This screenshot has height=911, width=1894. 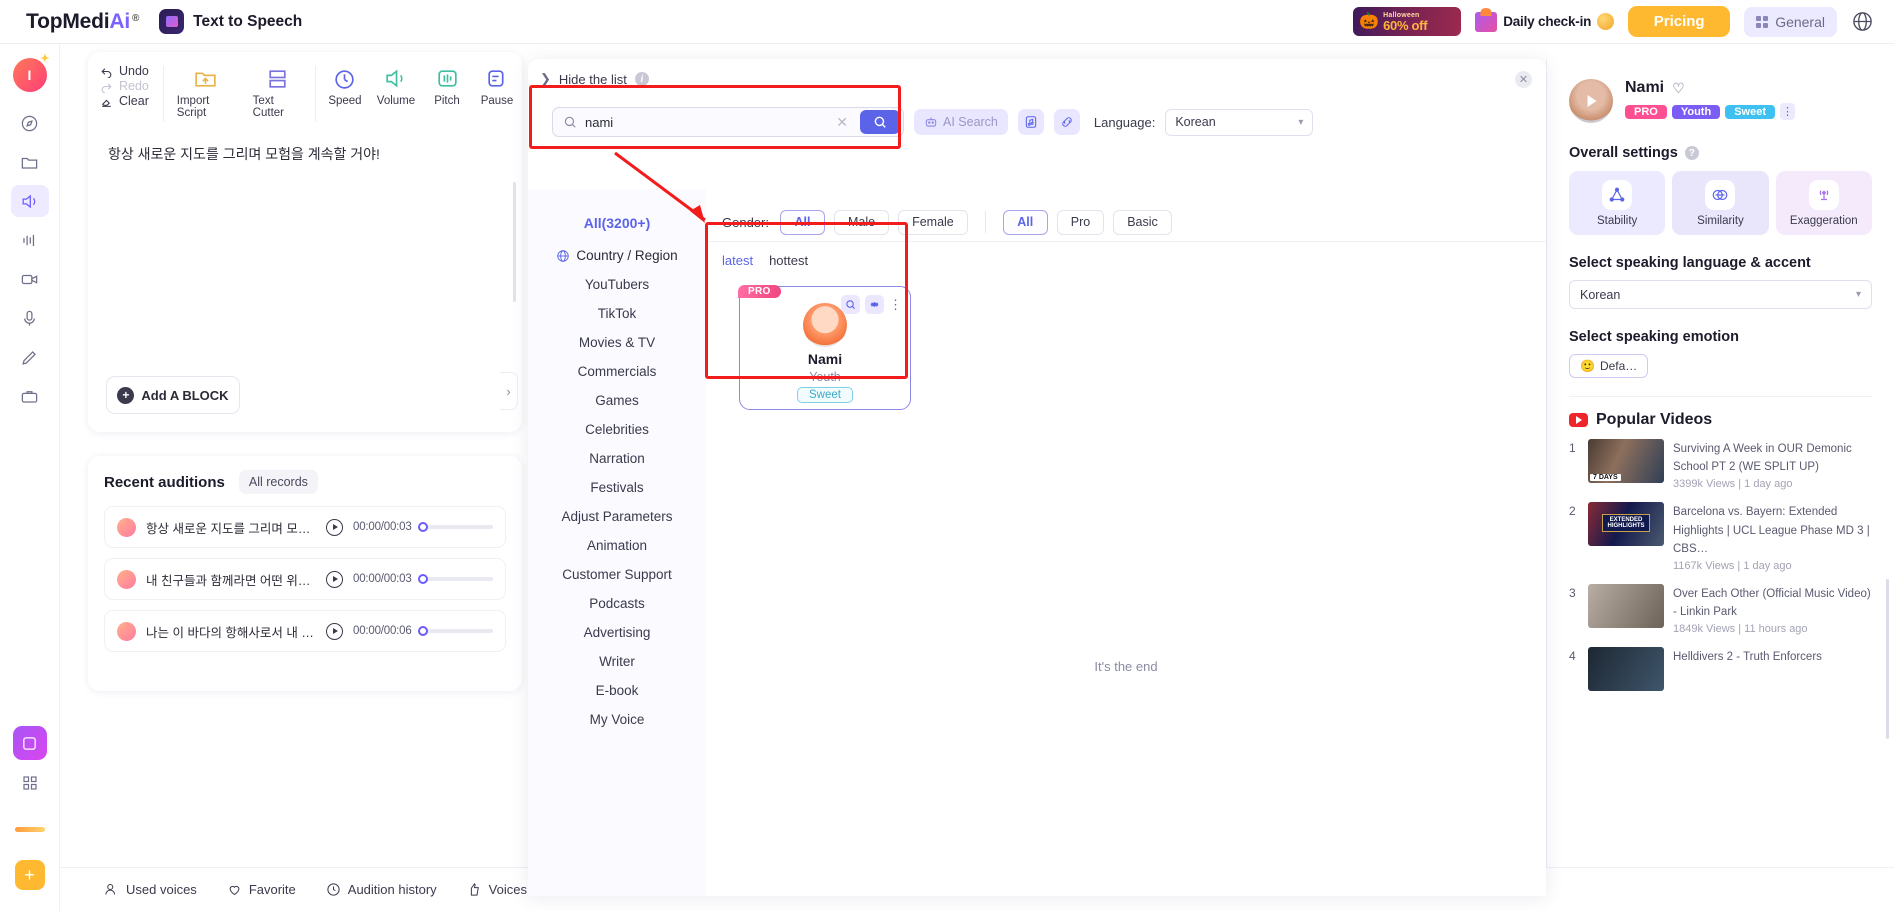 What do you see at coordinates (497, 94) in the screenshot?
I see `pause-button: Pause` at bounding box center [497, 94].